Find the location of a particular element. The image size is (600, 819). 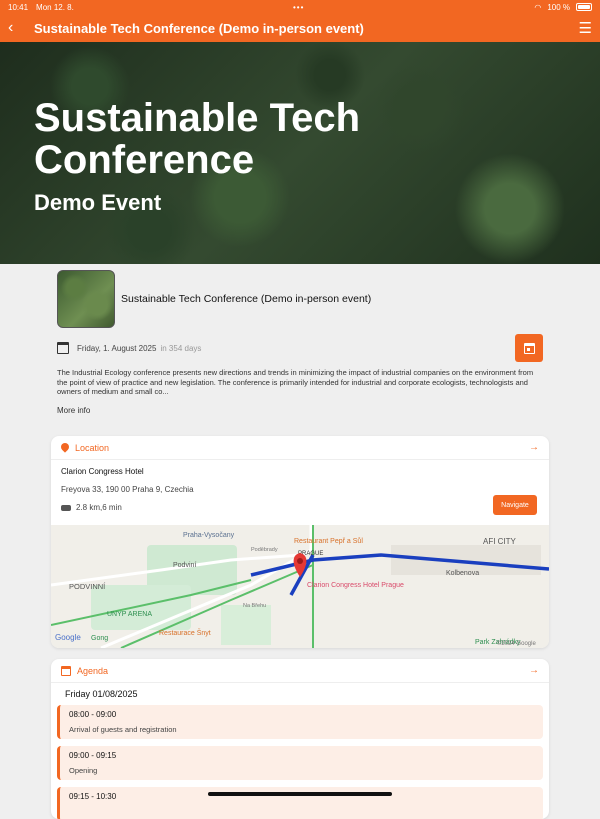

map-copyright: ©2024 Google is located at coordinates (516, 643).